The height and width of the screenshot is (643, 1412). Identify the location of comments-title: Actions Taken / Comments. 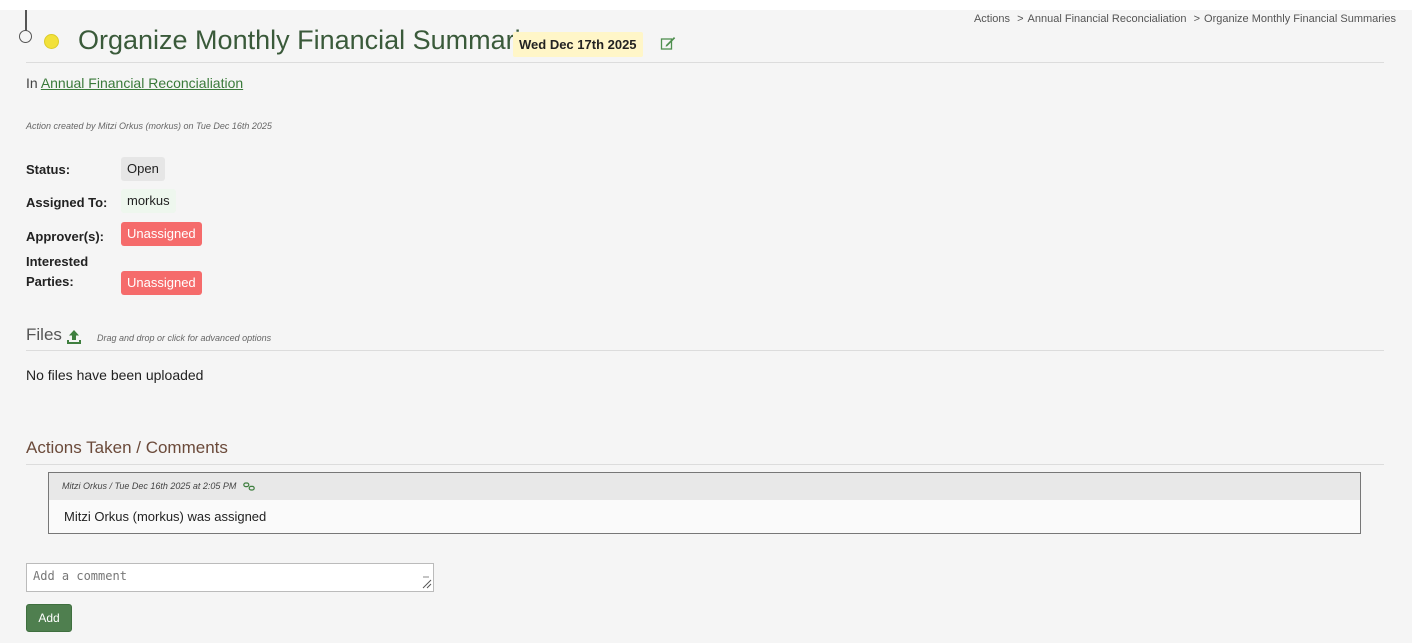
(127, 447).